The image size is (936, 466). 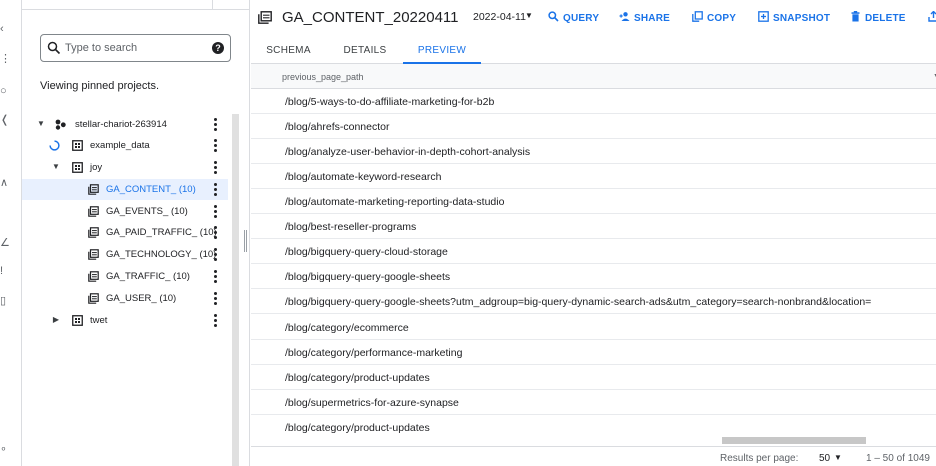 What do you see at coordinates (357, 378) in the screenshot?
I see `table-cell: /blog/category/product-updates` at bounding box center [357, 378].